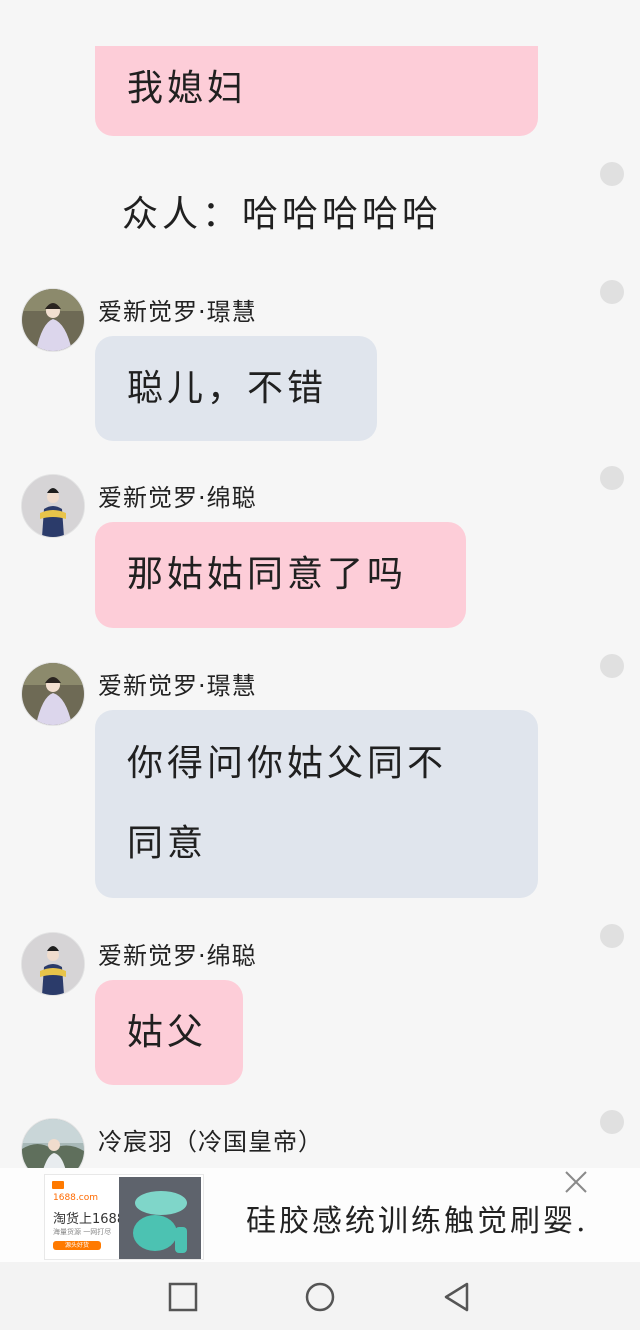  Describe the element at coordinates (457, 1297) in the screenshot. I see `back-icon` at that location.